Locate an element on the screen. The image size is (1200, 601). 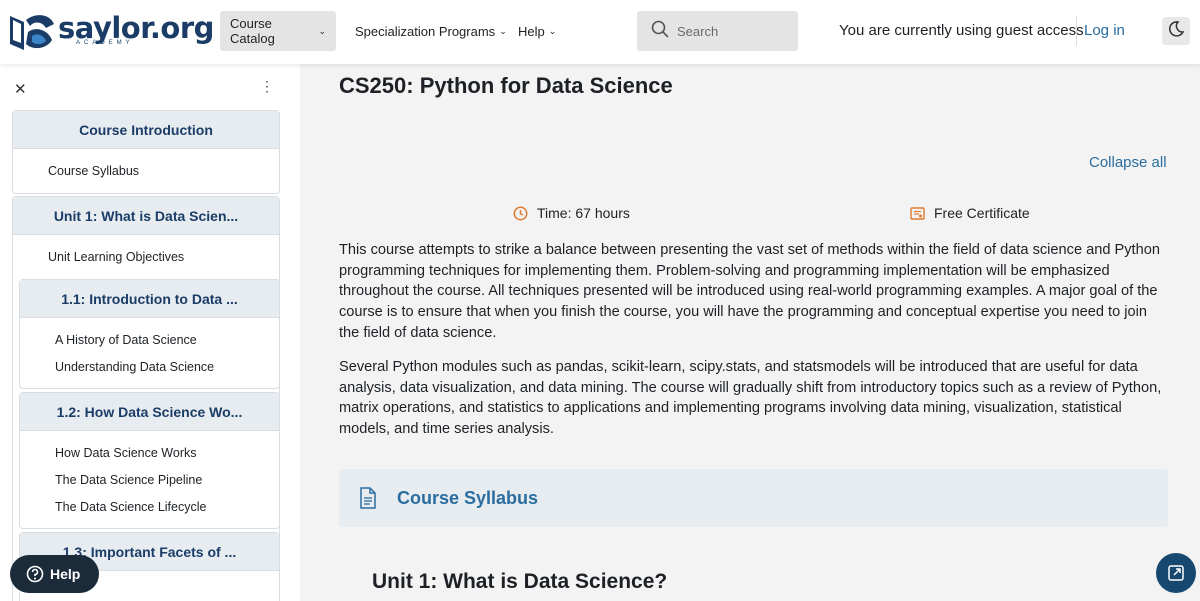
clock-icon is located at coordinates (520, 213).